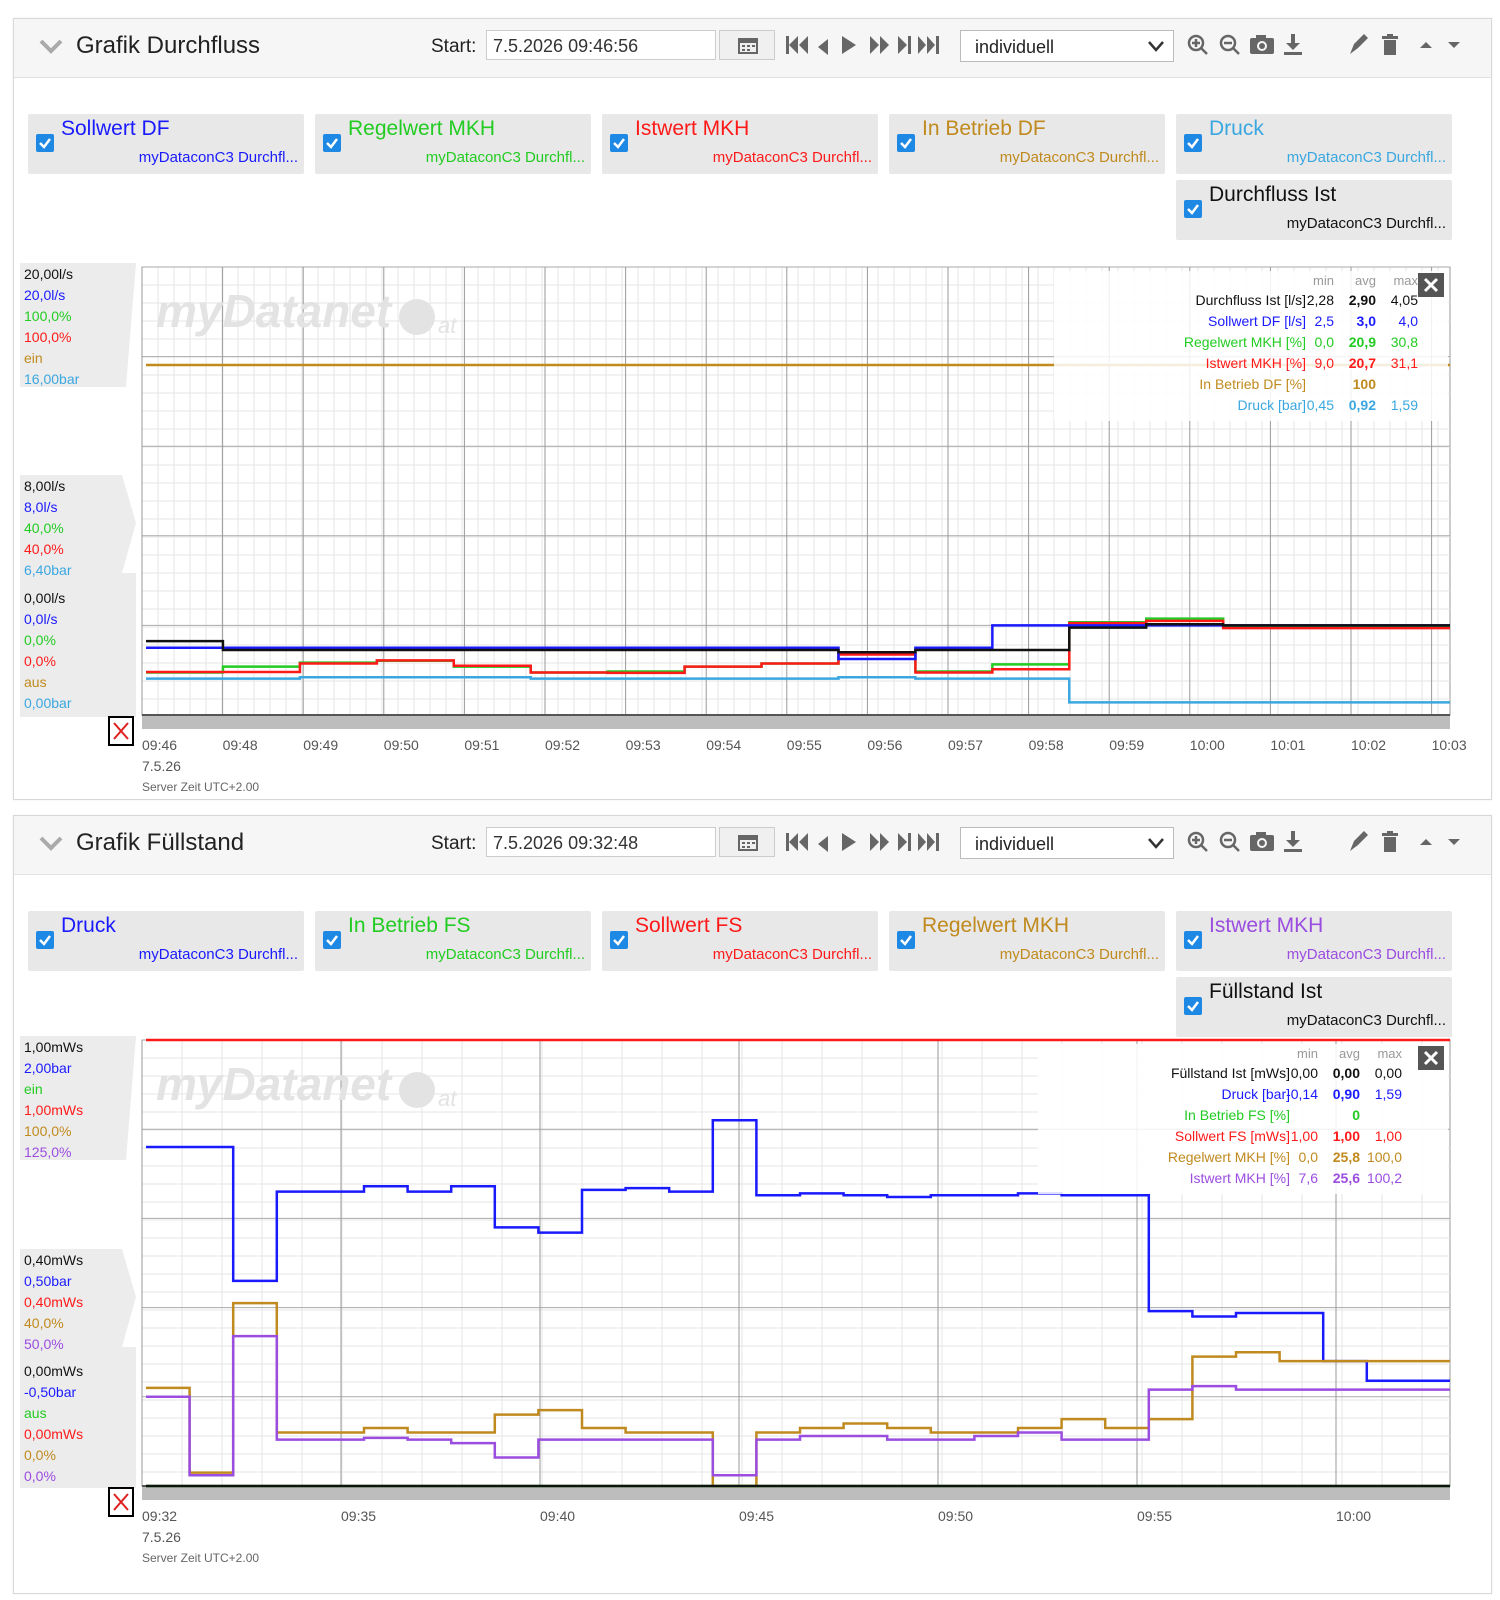  What do you see at coordinates (1207, 745) in the screenshot?
I see `x-tick-label: 10:00` at bounding box center [1207, 745].